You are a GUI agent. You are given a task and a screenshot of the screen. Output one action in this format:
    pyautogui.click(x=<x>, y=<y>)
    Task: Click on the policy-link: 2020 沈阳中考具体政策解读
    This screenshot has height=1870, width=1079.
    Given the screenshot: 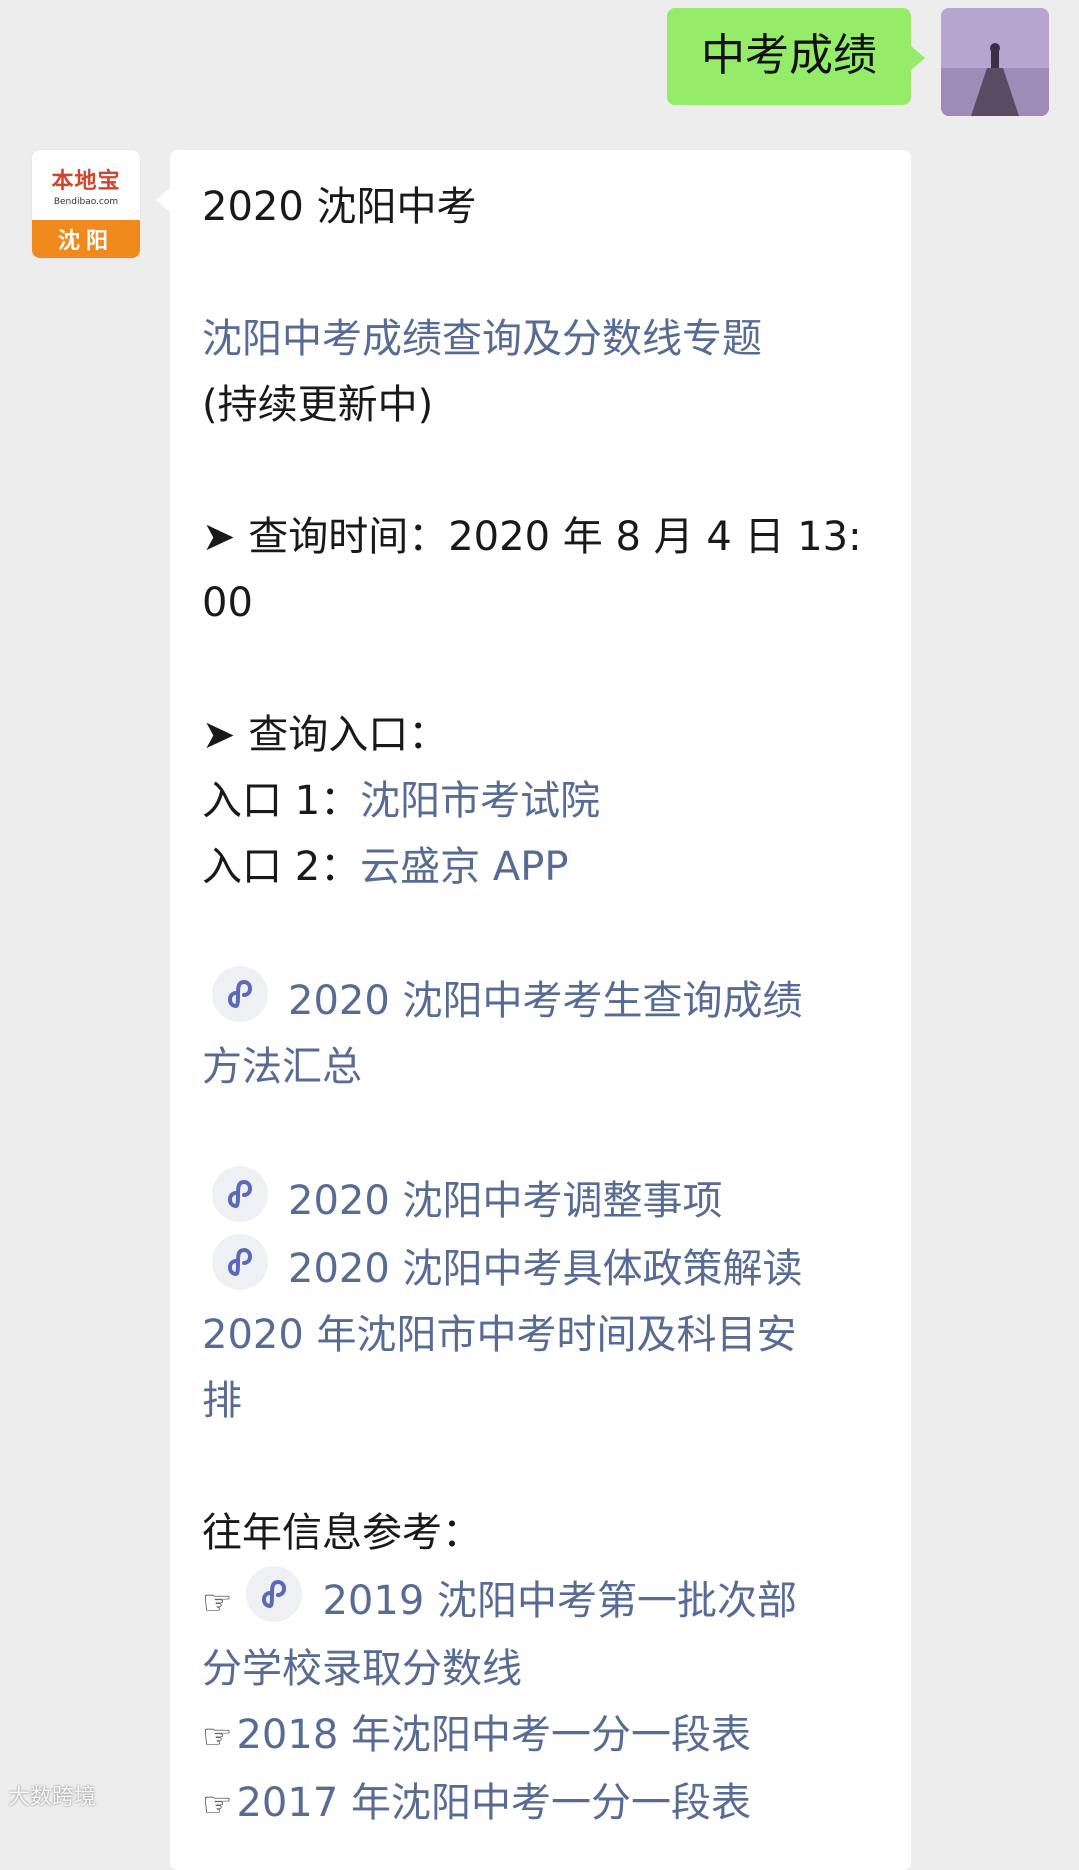 What is the action you would take?
    pyautogui.click(x=541, y=1268)
    